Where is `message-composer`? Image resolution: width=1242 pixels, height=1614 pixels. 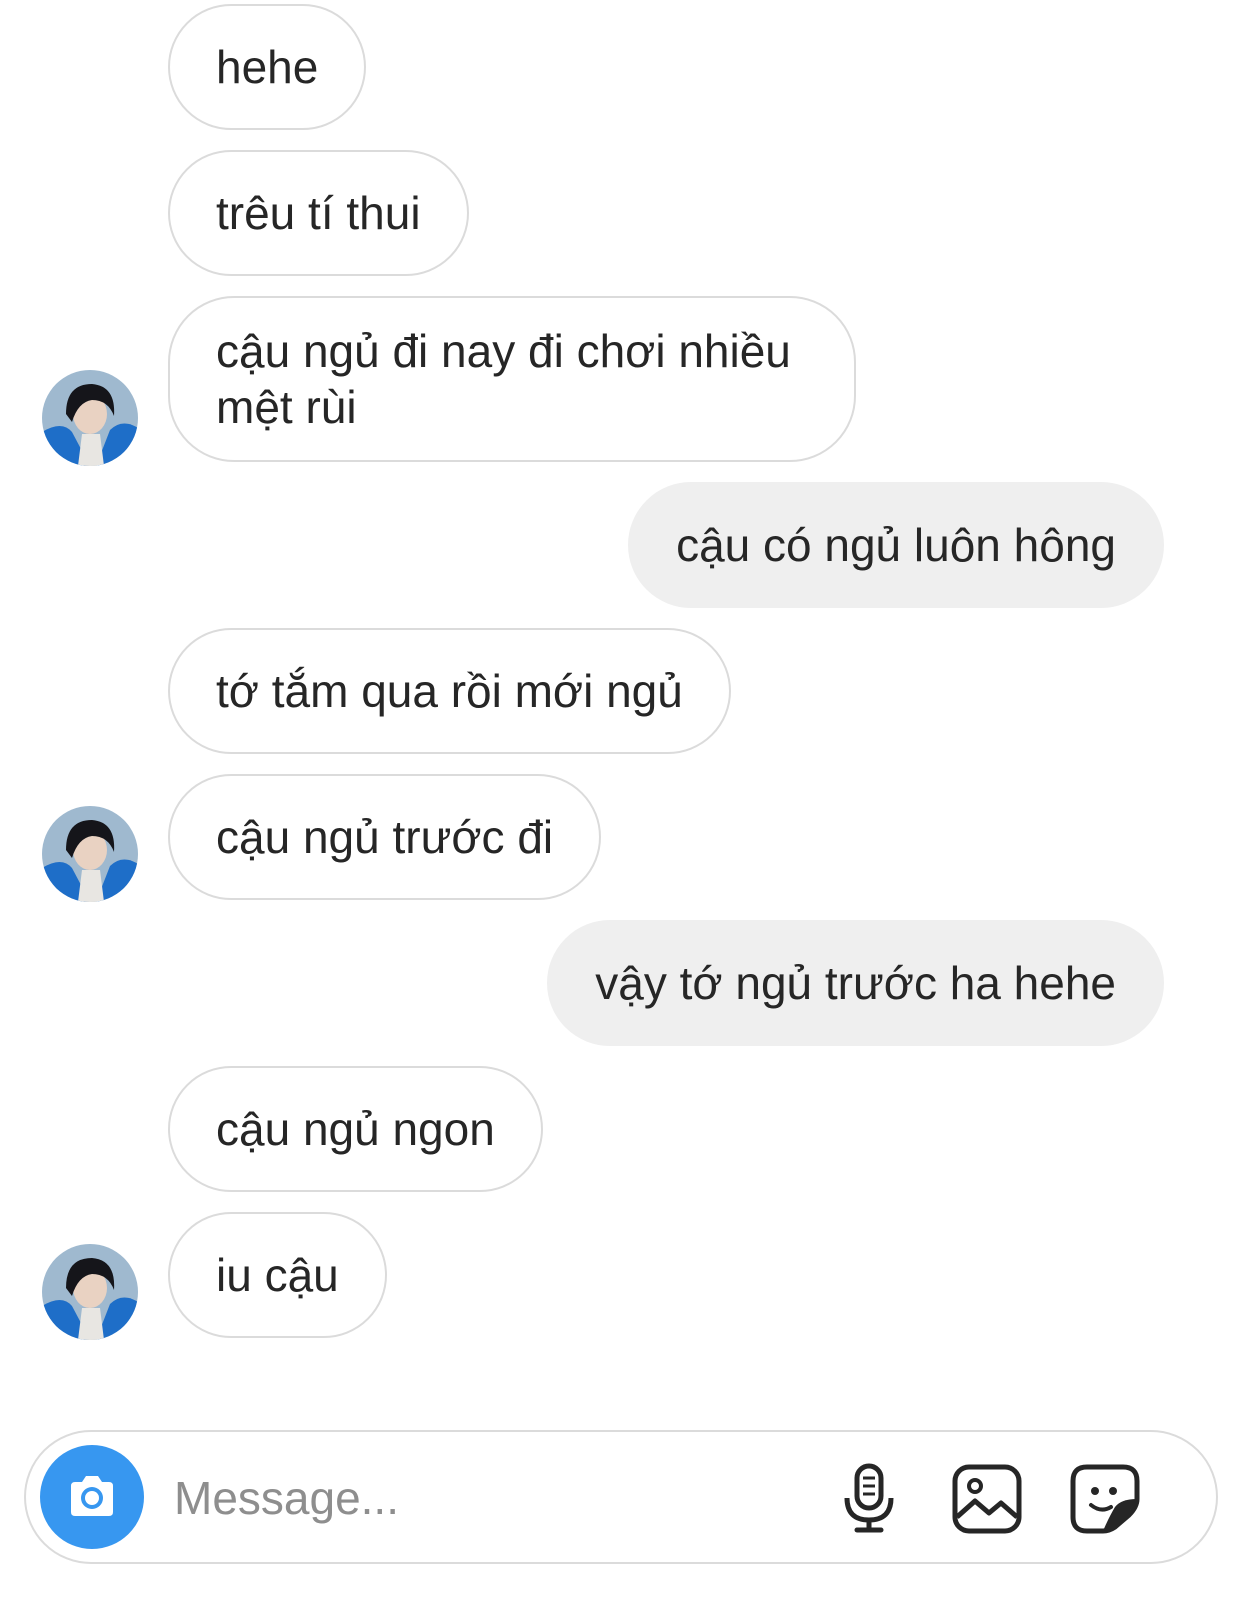 message-composer is located at coordinates (621, 1497).